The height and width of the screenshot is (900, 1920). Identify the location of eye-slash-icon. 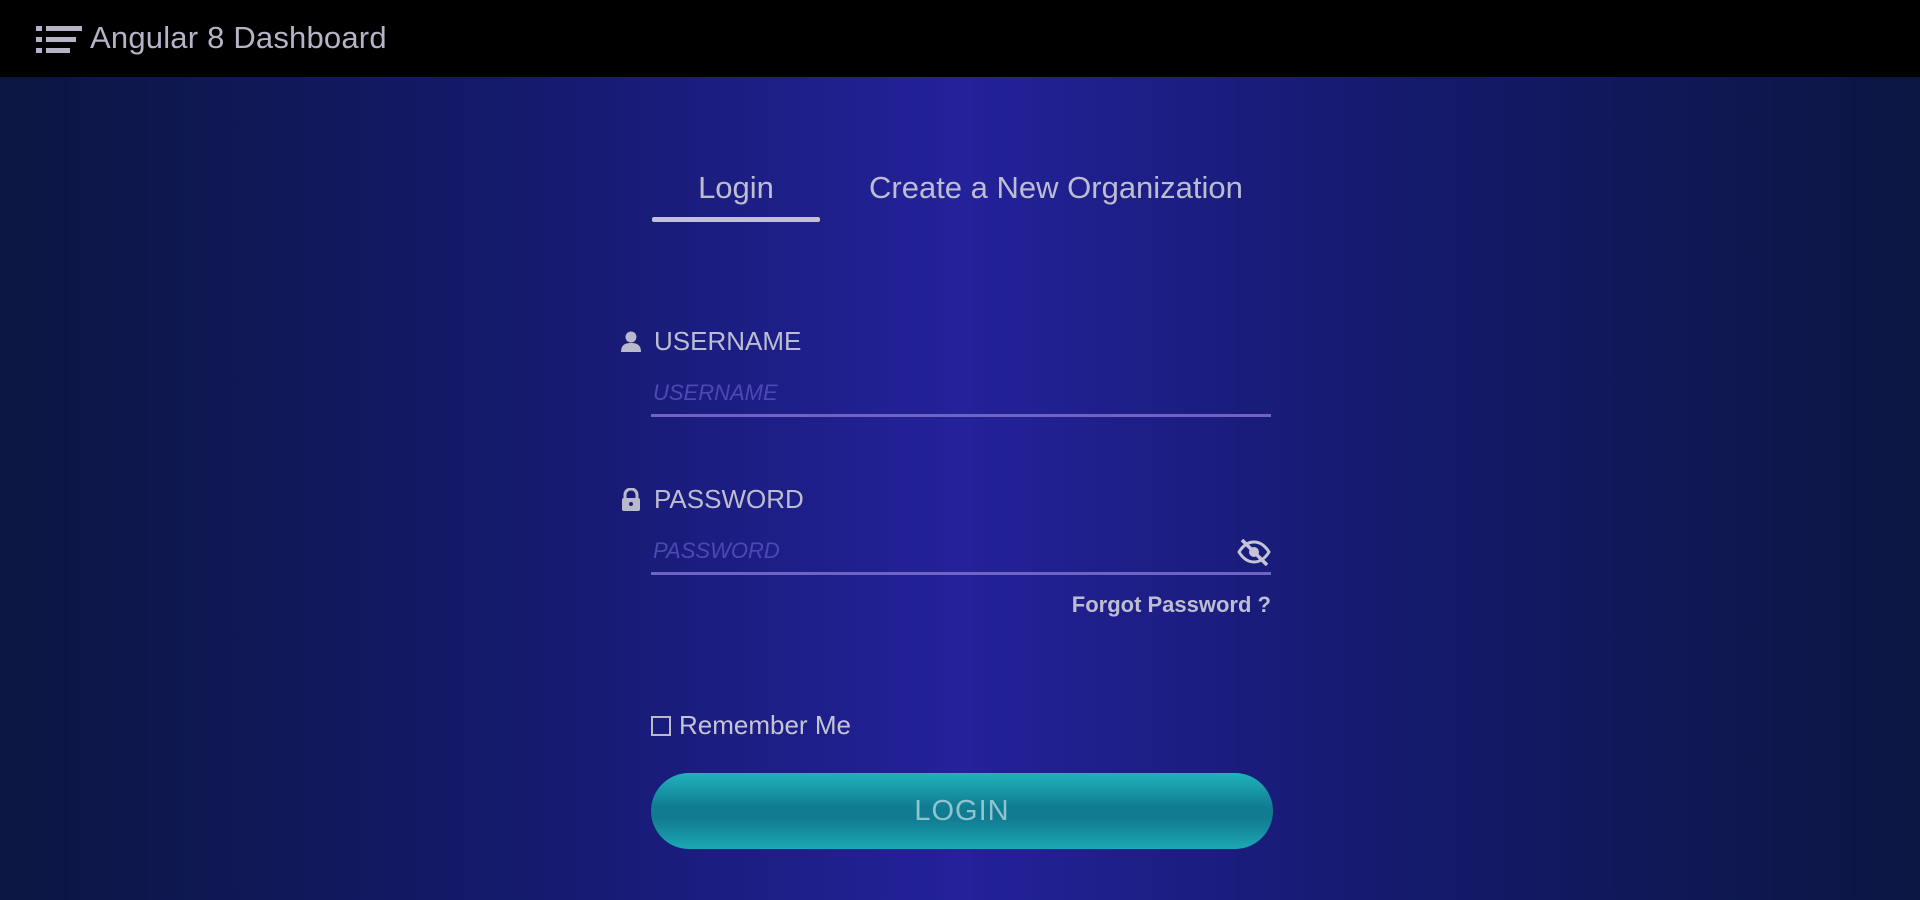
(1254, 552).